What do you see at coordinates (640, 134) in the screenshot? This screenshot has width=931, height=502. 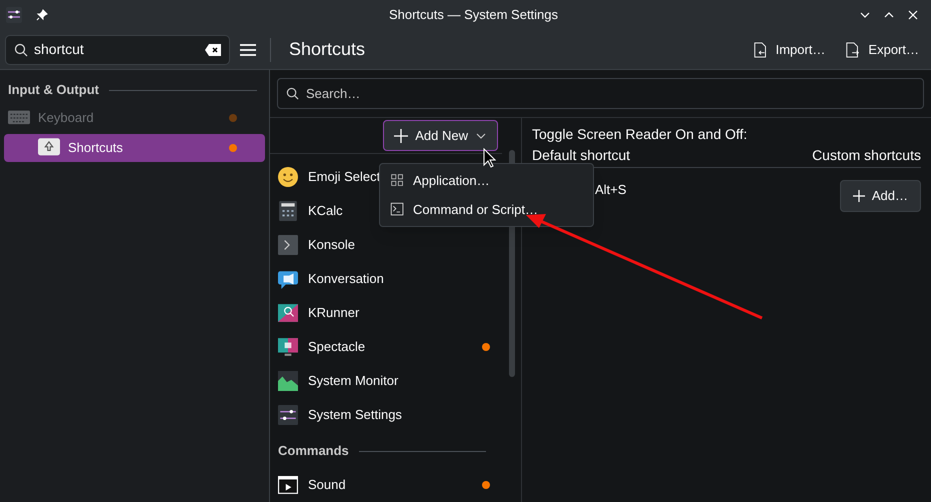 I see `shortcut-title: Toggle Screen Reader On and Off:` at bounding box center [640, 134].